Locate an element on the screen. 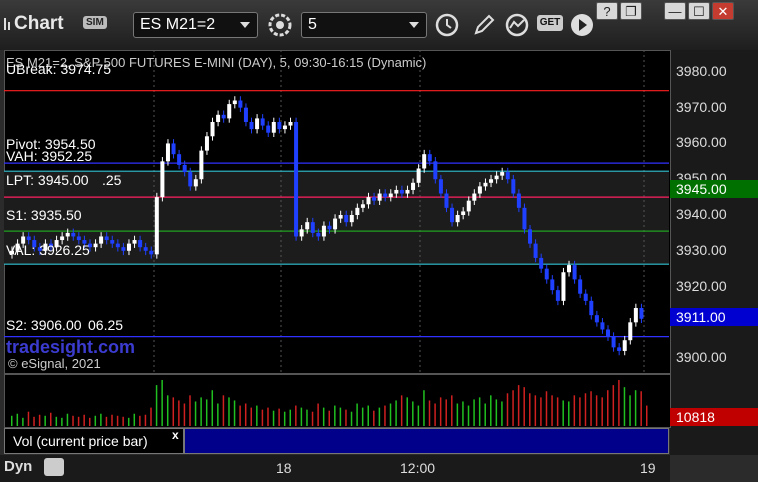 The height and width of the screenshot is (482, 758). volume-label: 10818 is located at coordinates (714, 417).